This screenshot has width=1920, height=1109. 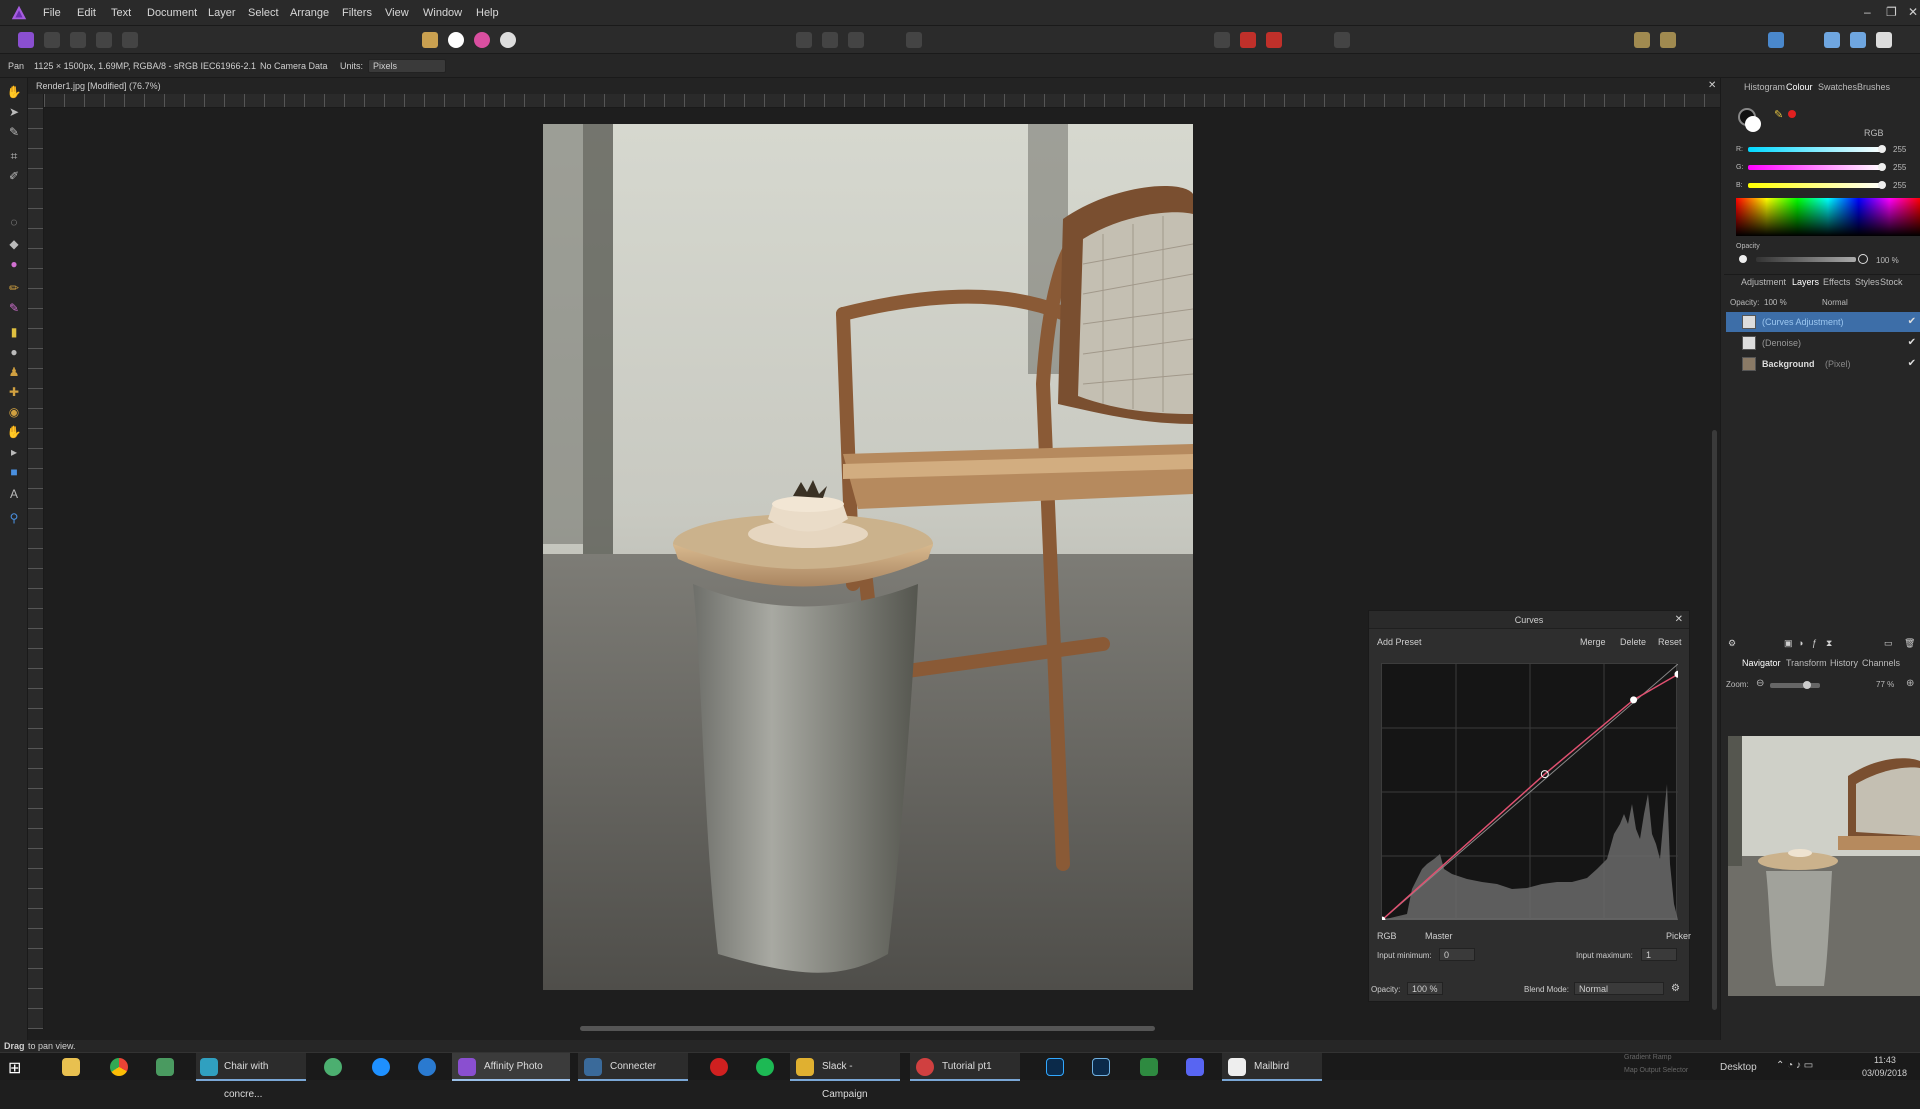 What do you see at coordinates (130, 40) in the screenshot?
I see `export-persona-icon` at bounding box center [130, 40].